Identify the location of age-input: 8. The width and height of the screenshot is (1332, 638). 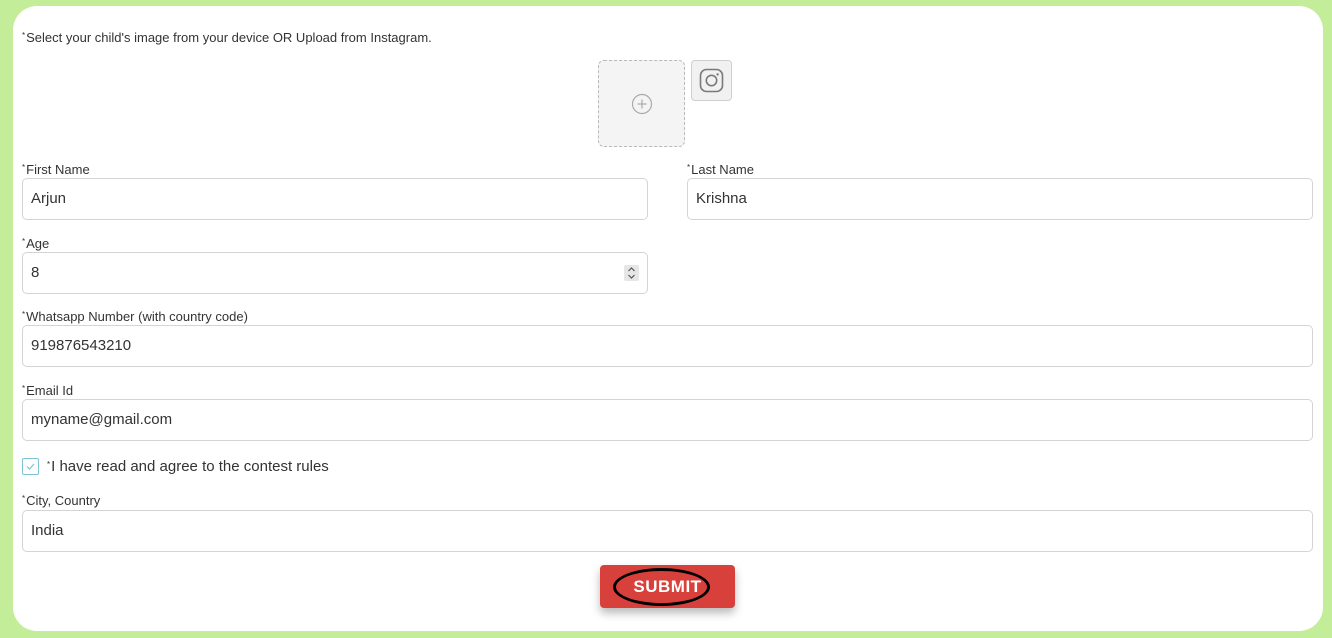
(335, 273).